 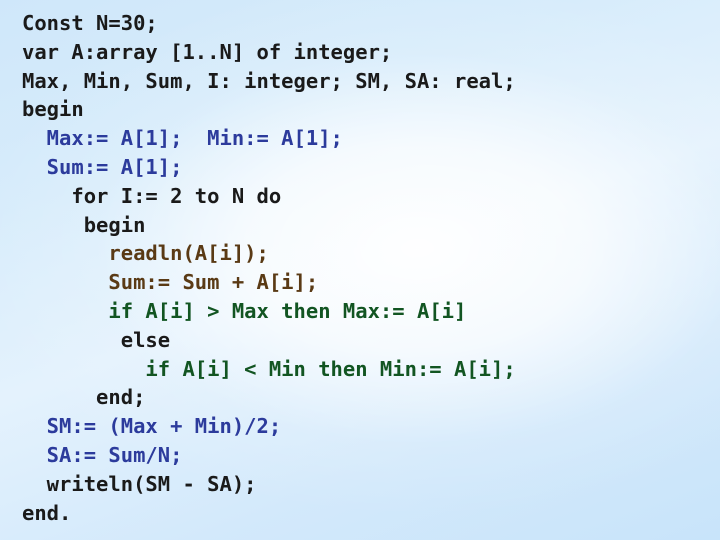 I want to click on code-line: if A[i] > Max then Max:= A[i], so click(x=244, y=310).